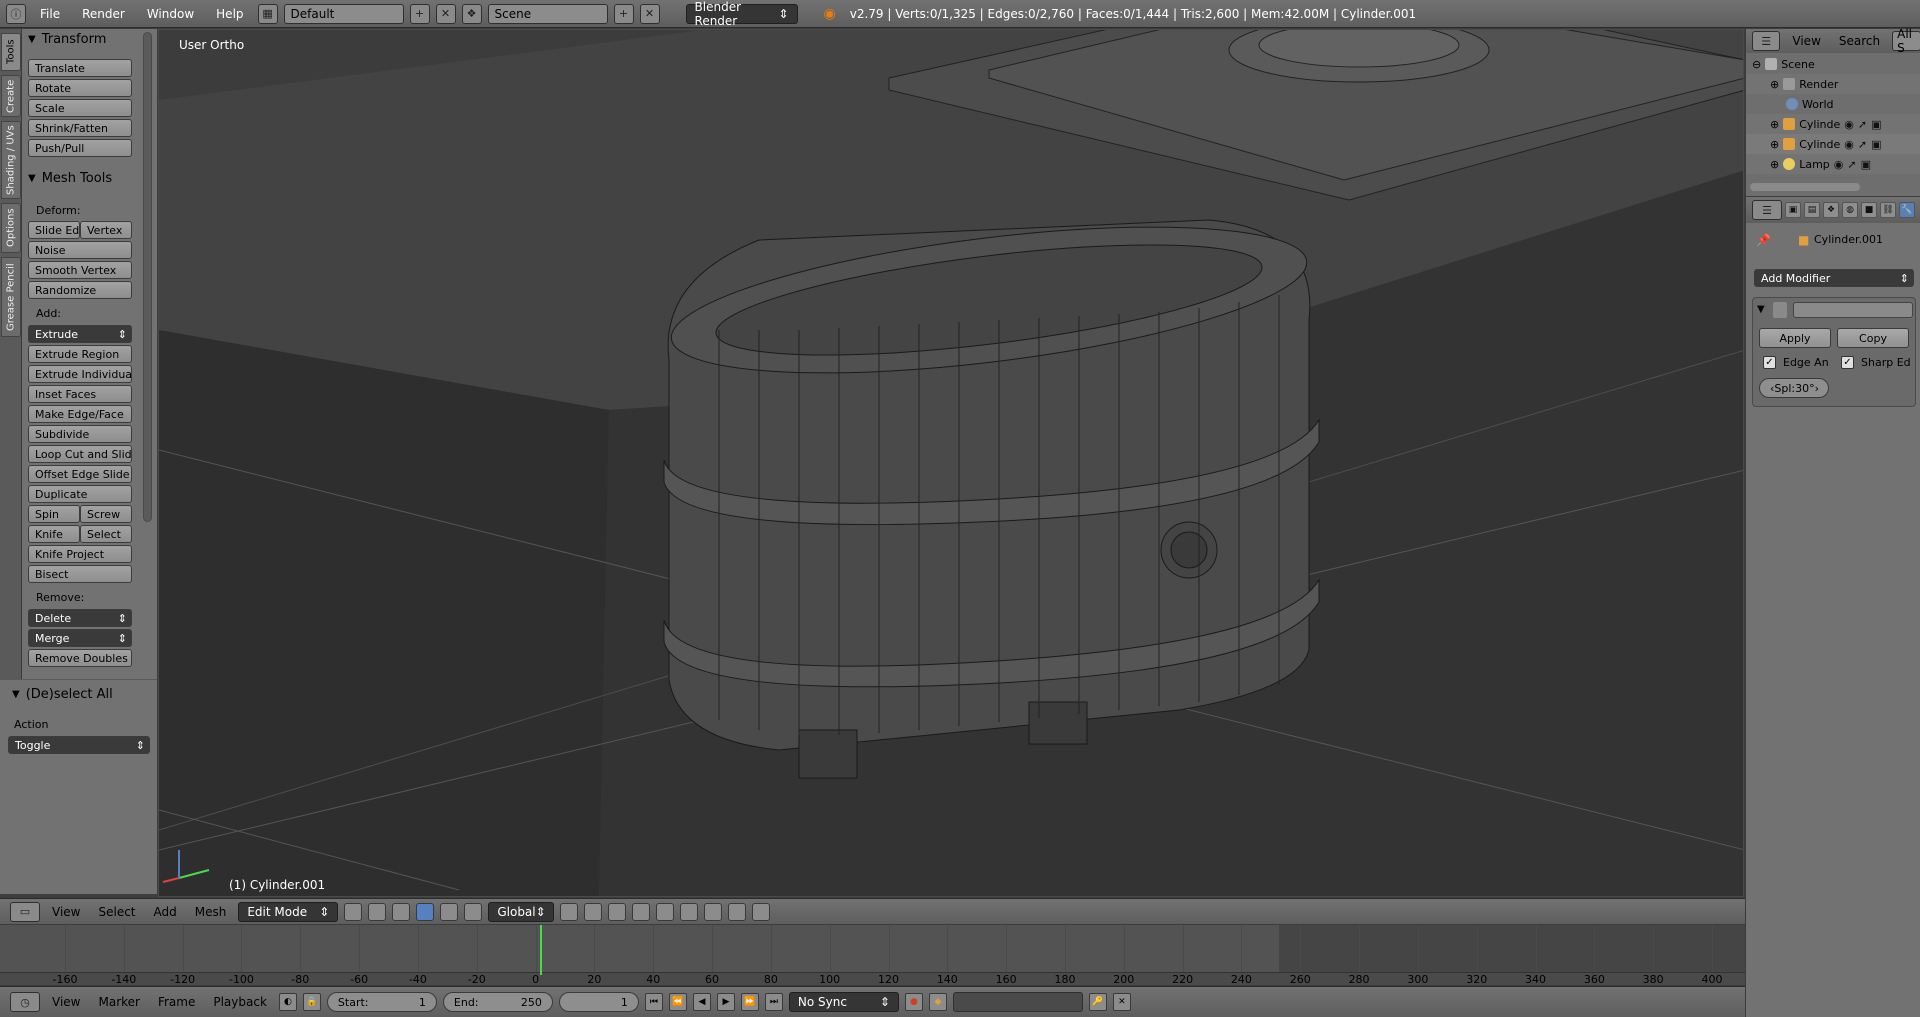 The width and height of the screenshot is (1920, 1017). What do you see at coordinates (1834, 278) in the screenshot?
I see `add-modifier-dropdown: Add Modifier ⇕` at bounding box center [1834, 278].